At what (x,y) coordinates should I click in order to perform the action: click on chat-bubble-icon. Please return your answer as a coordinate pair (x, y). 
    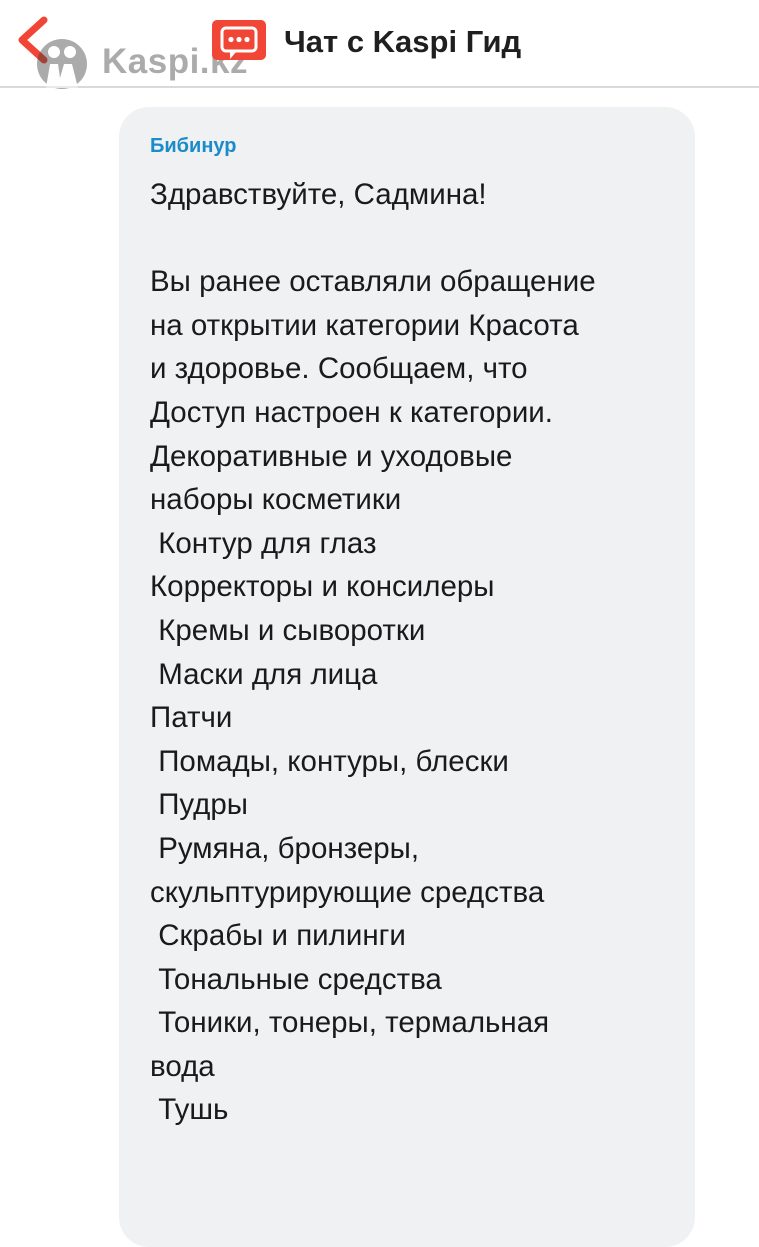
    Looking at the image, I should click on (239, 43).